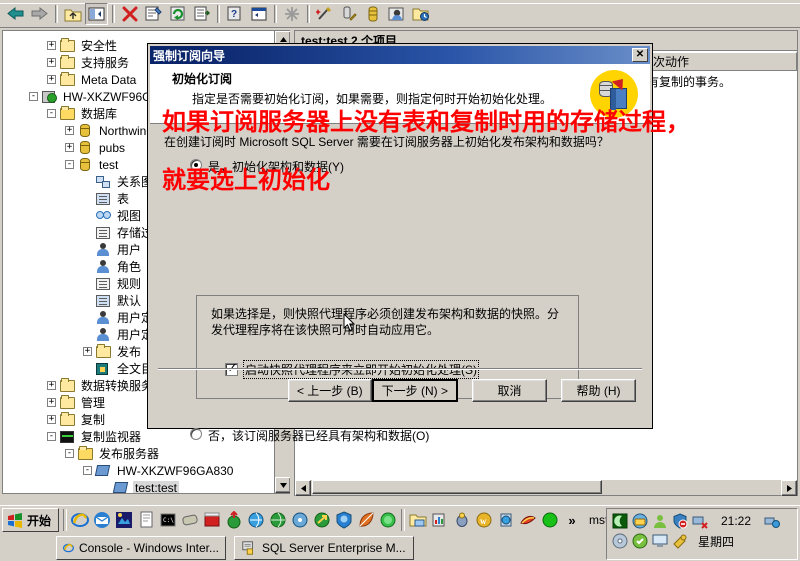 The height and width of the screenshot is (561, 800). What do you see at coordinates (400, 55) in the screenshot?
I see `dialog-title-bar: 强制订阅向导 ✕` at bounding box center [400, 55].